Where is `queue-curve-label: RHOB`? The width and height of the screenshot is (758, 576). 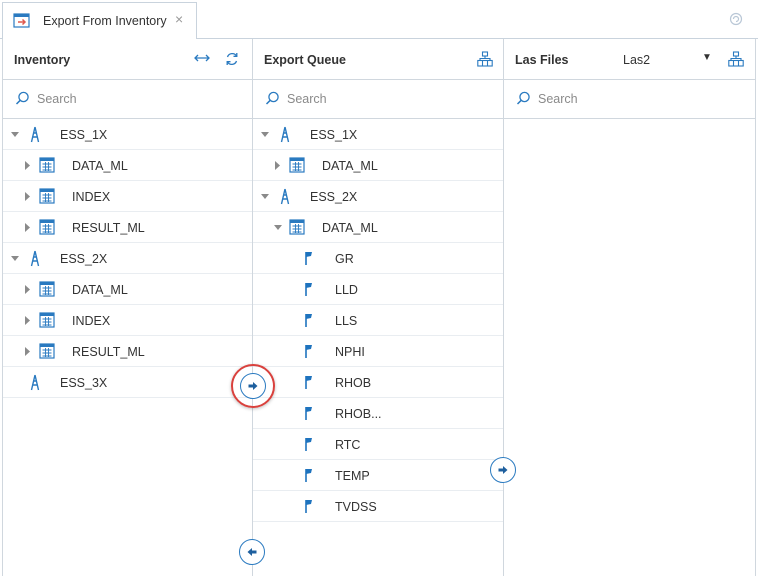
queue-curve-label: RHOB is located at coordinates (353, 383).